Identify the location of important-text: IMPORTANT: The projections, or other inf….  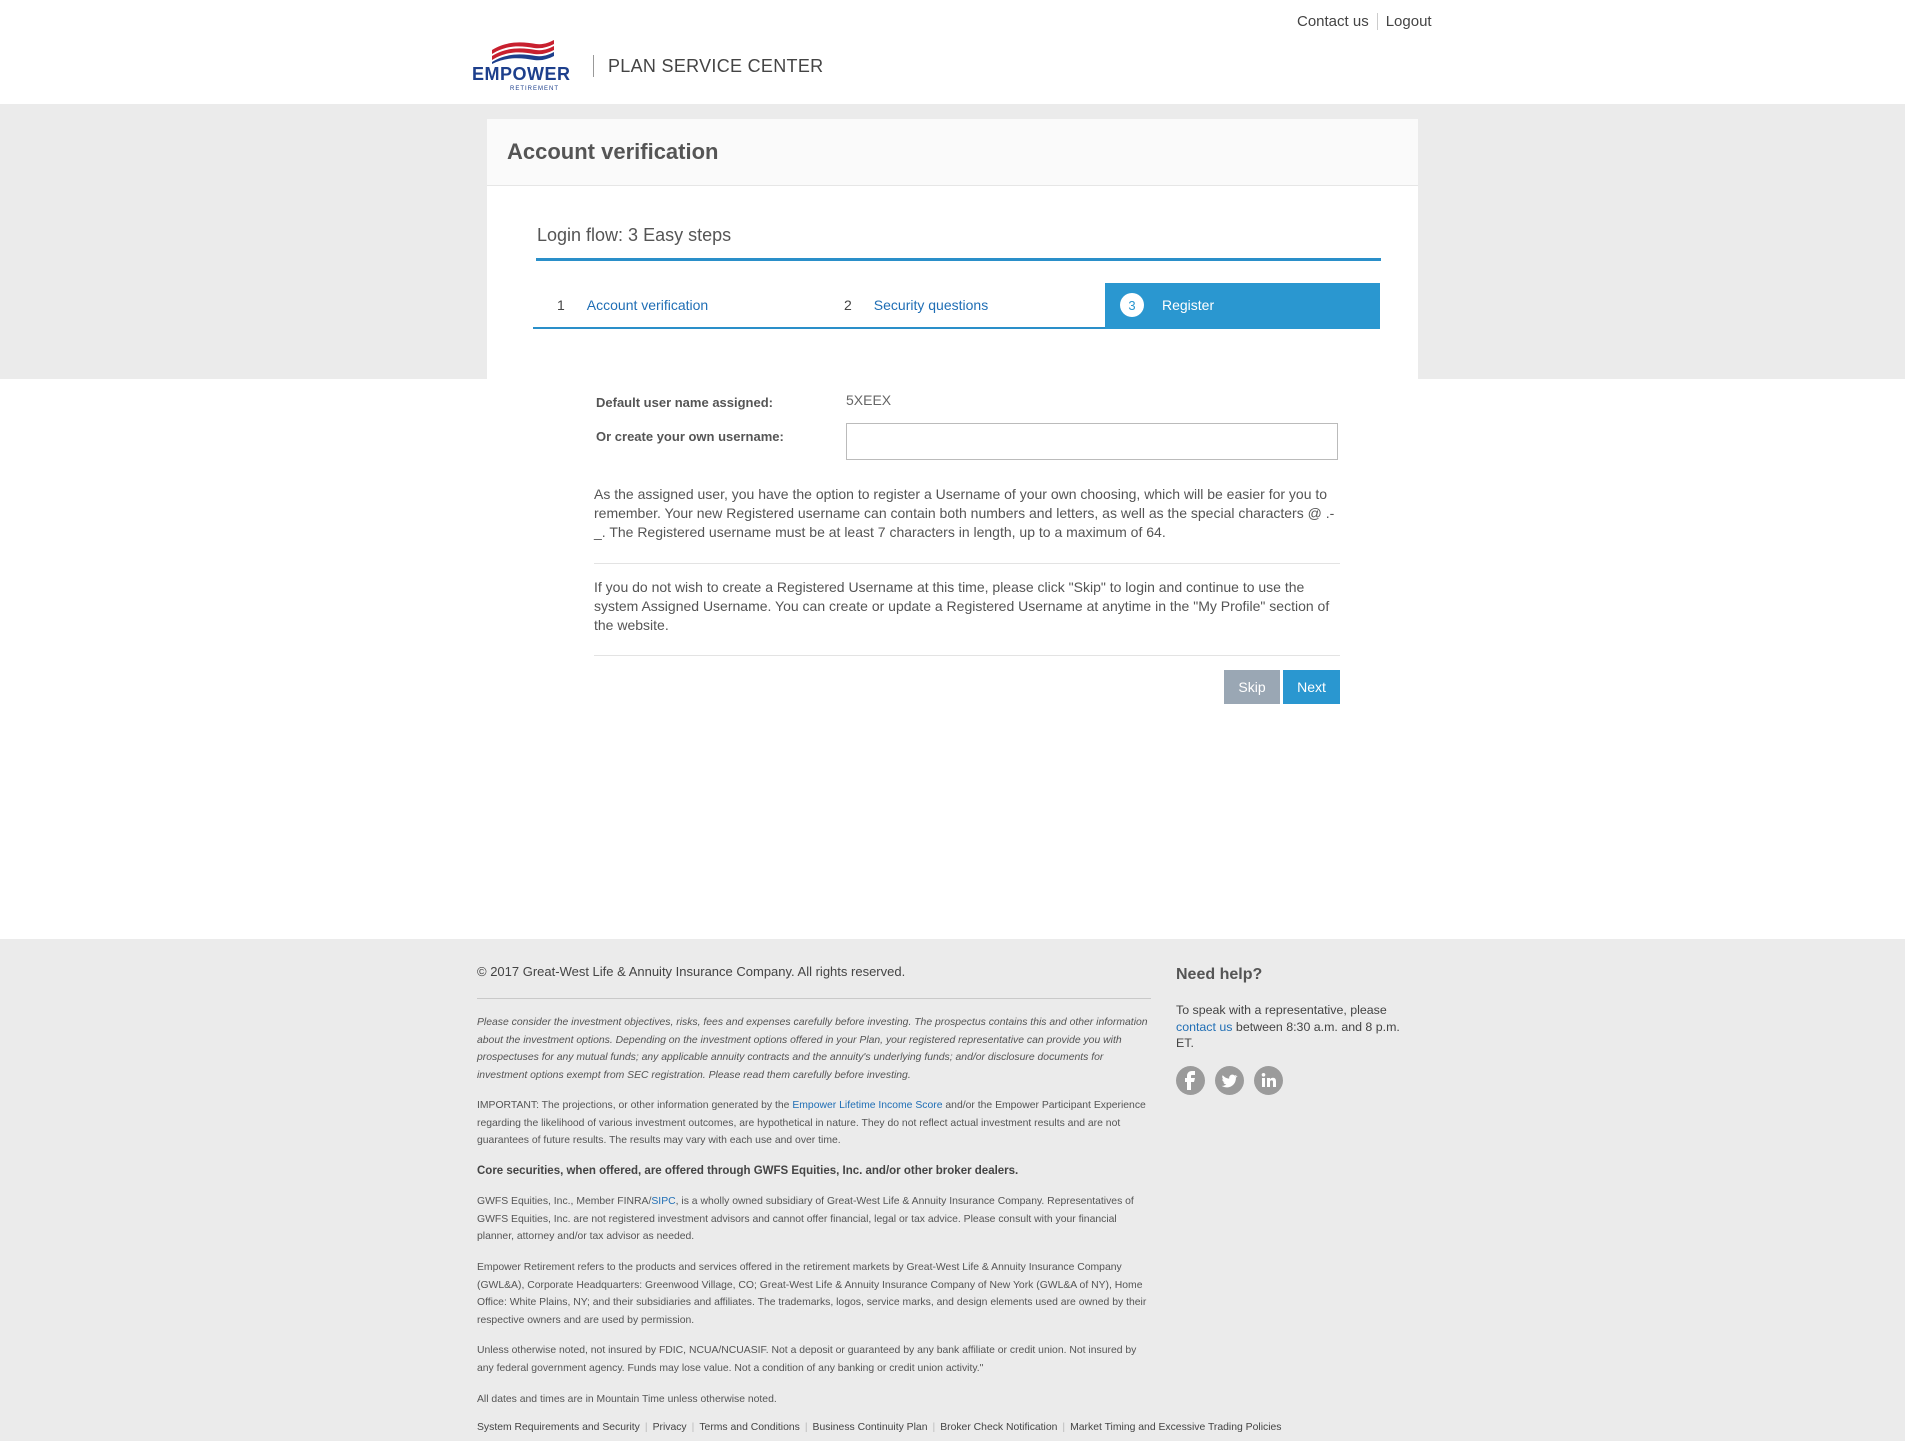
(635, 1105).